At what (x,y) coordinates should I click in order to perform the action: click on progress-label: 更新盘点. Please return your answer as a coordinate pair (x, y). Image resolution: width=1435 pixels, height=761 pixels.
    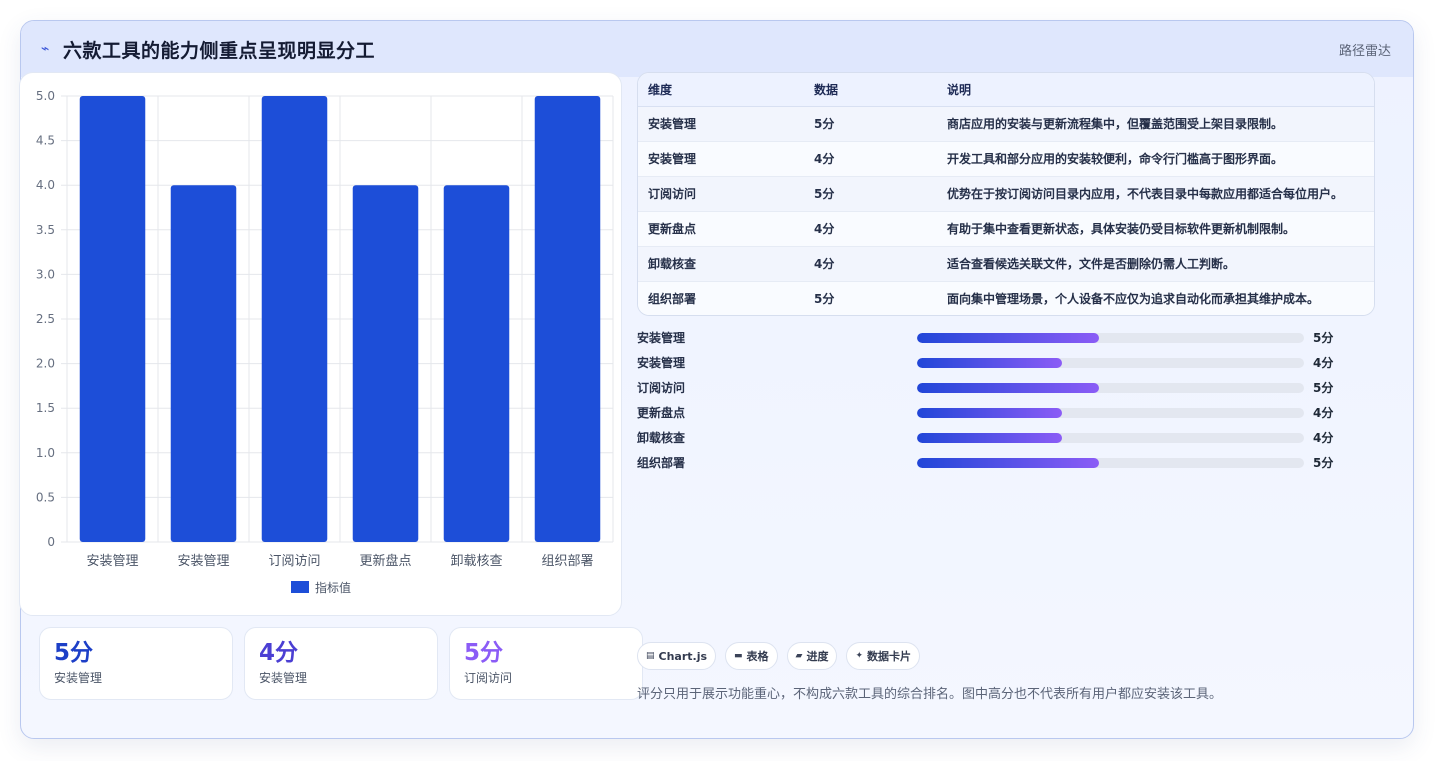
    Looking at the image, I should click on (661, 413).